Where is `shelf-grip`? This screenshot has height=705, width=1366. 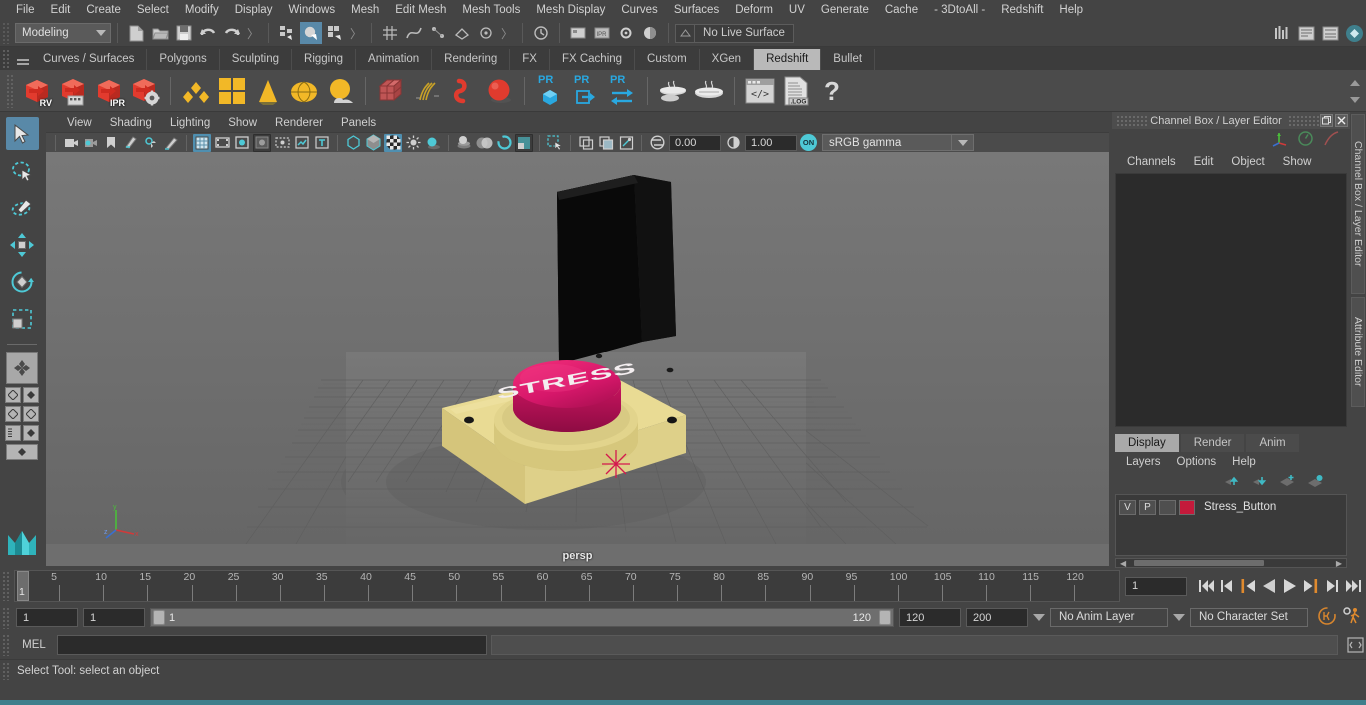 shelf-grip is located at coordinates (6, 58).